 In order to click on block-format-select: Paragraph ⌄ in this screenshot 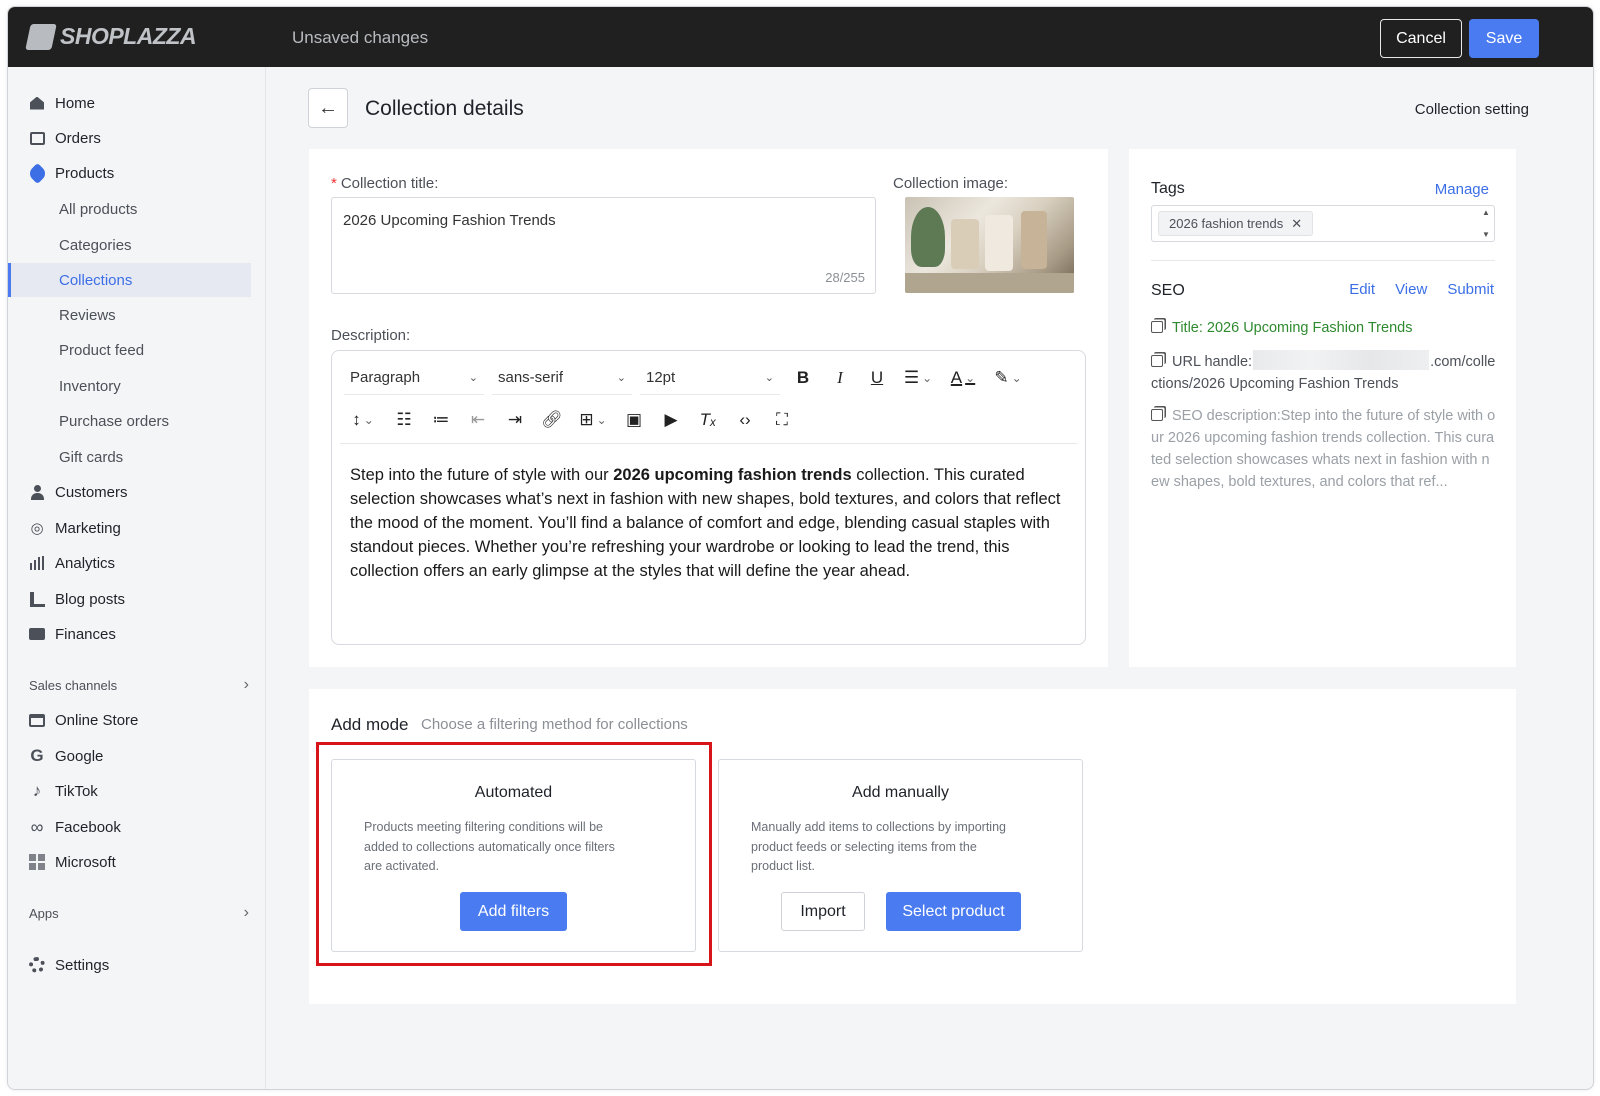, I will do `click(414, 378)`.